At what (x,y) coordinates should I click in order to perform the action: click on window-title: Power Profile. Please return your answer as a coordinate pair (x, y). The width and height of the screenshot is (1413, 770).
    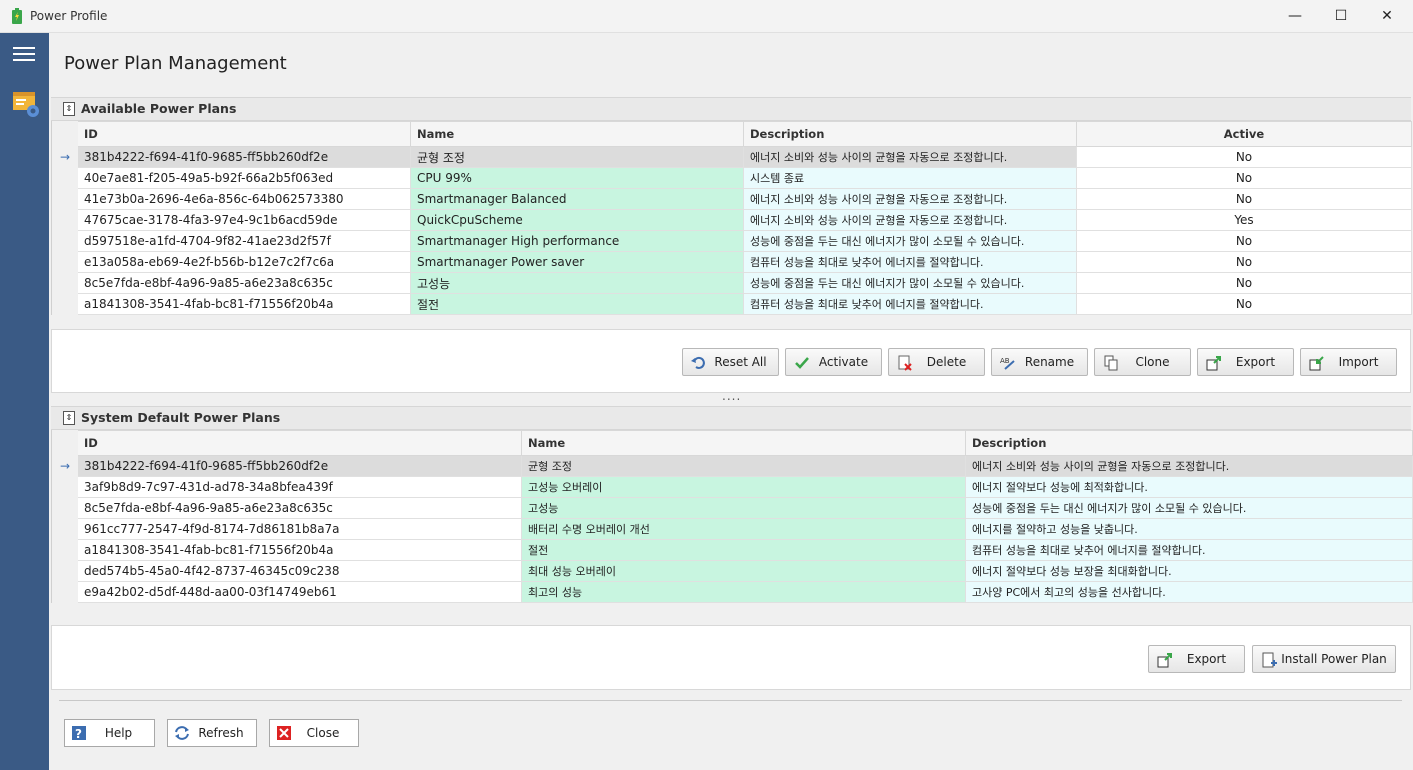
    Looking at the image, I should click on (69, 16).